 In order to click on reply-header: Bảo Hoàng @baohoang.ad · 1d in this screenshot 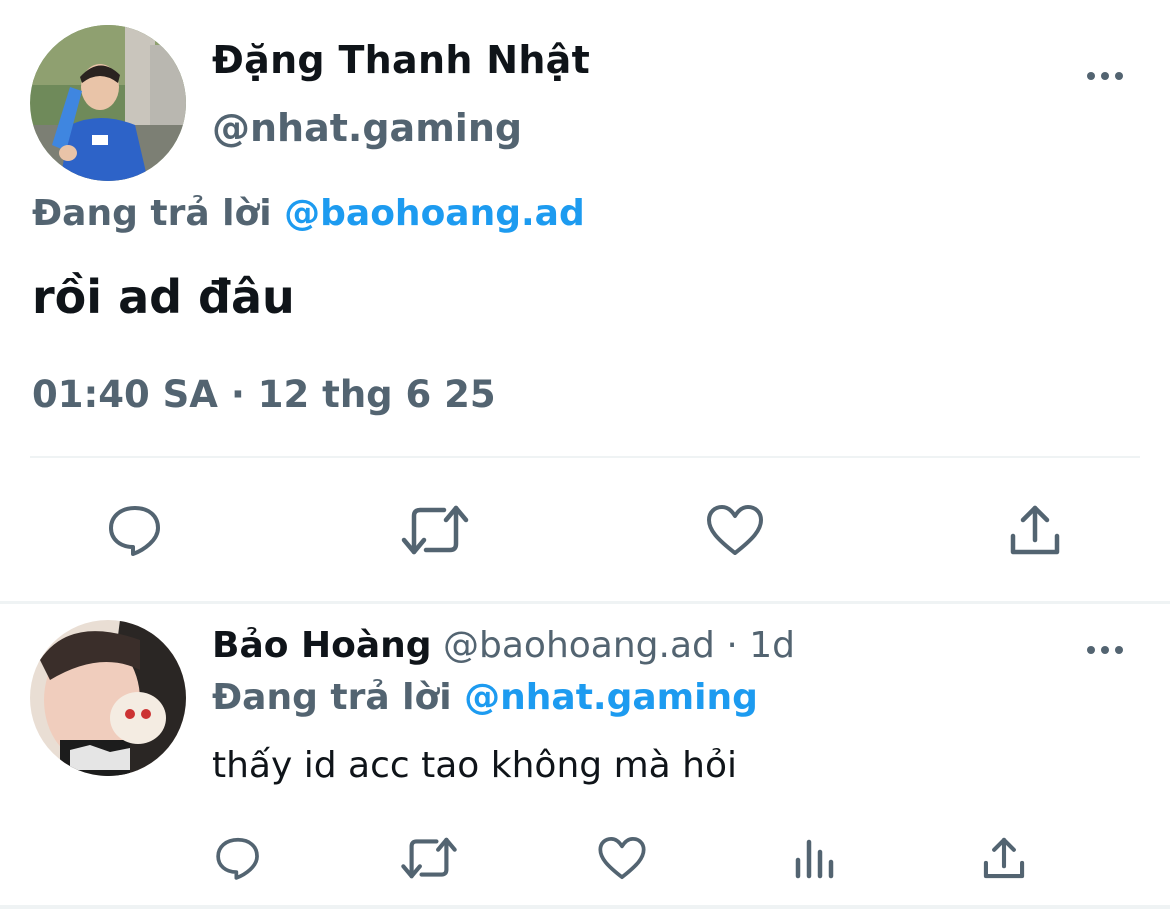, I will do `click(503, 645)`.